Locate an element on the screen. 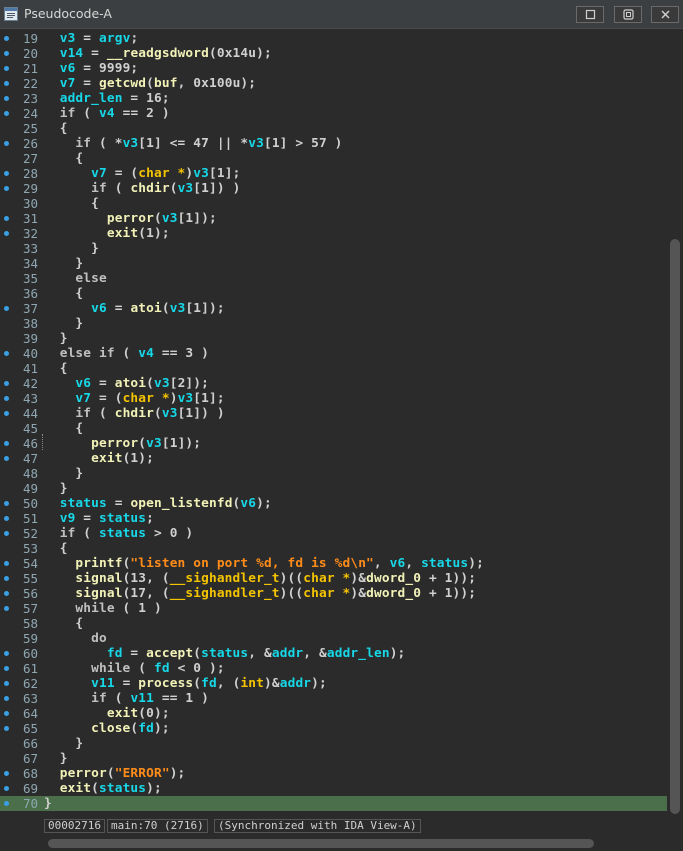 The width and height of the screenshot is (683, 851). code-line: 24 if ( v4 == 2 ) is located at coordinates (341, 113).